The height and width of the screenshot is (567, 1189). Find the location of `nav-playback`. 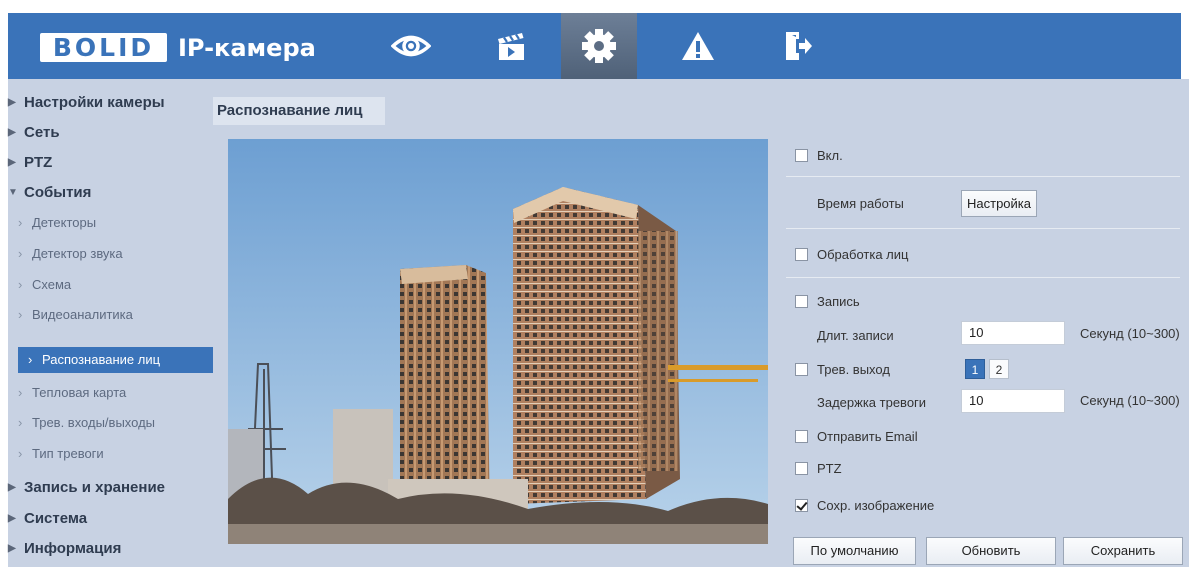

nav-playback is located at coordinates (511, 46).